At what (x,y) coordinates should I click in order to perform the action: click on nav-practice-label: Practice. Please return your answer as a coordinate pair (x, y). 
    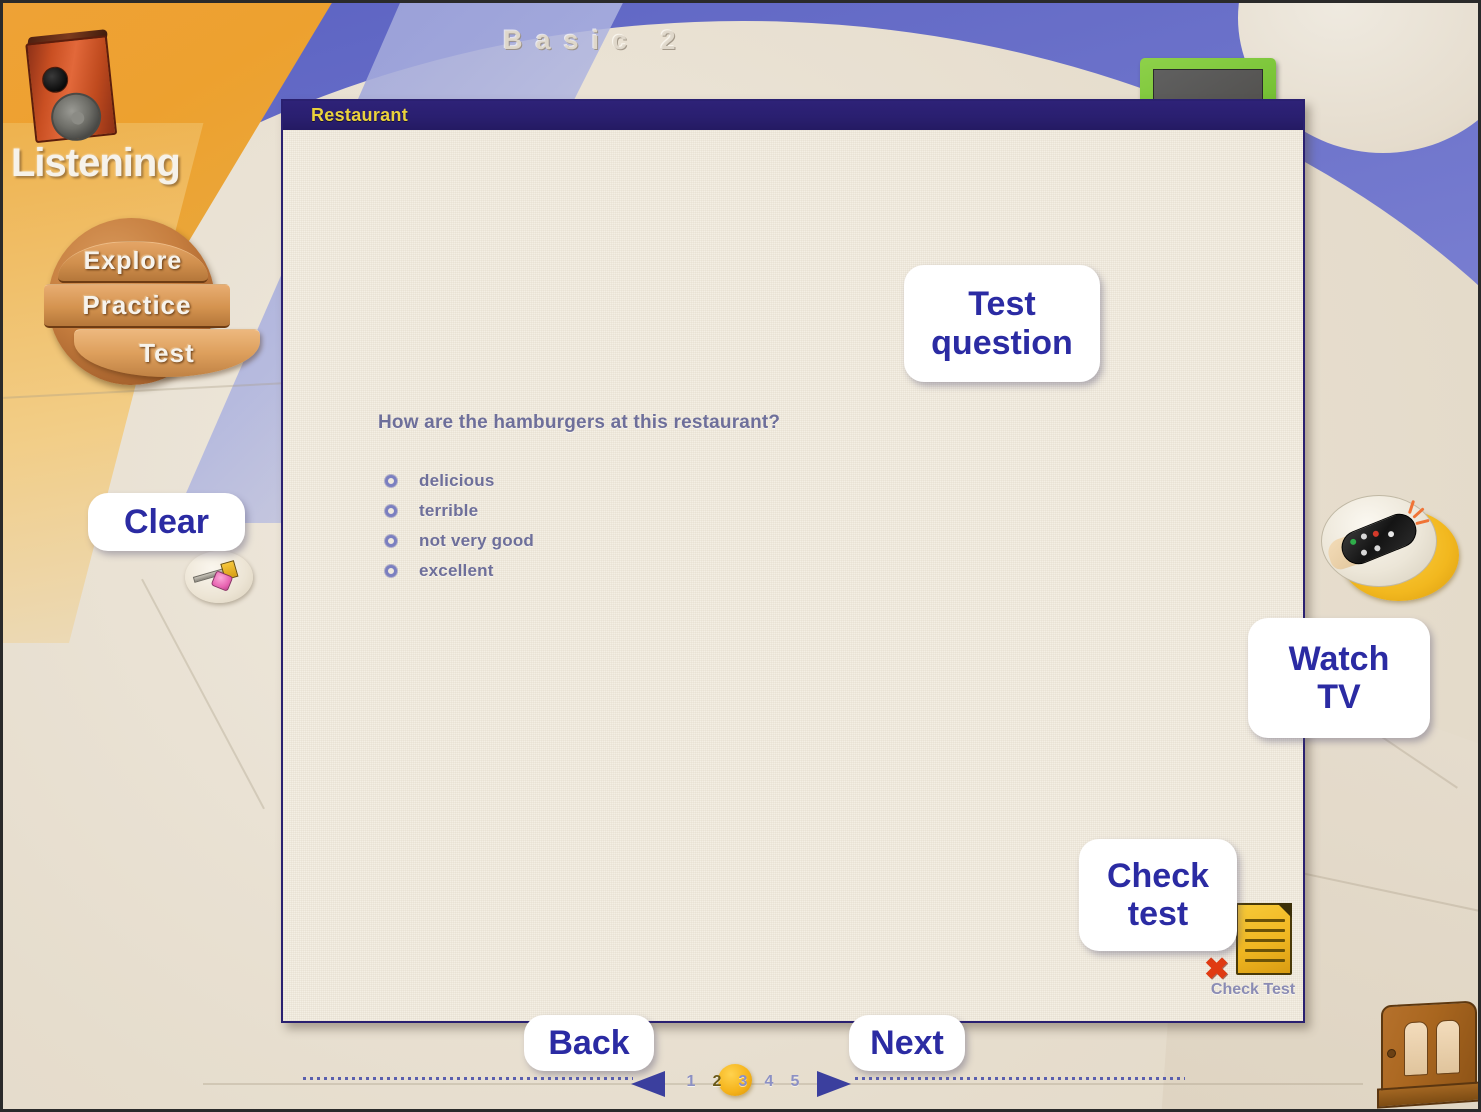
    Looking at the image, I should click on (137, 305).